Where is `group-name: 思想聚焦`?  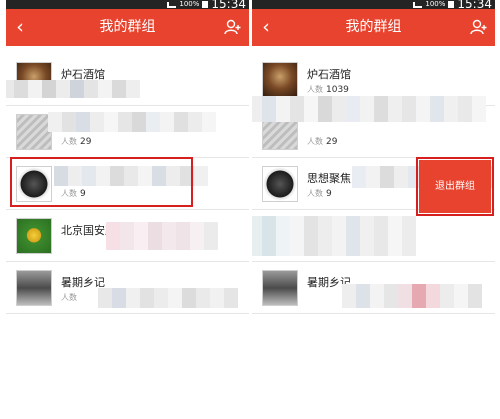
group-name: 思想聚焦 is located at coordinates (329, 178).